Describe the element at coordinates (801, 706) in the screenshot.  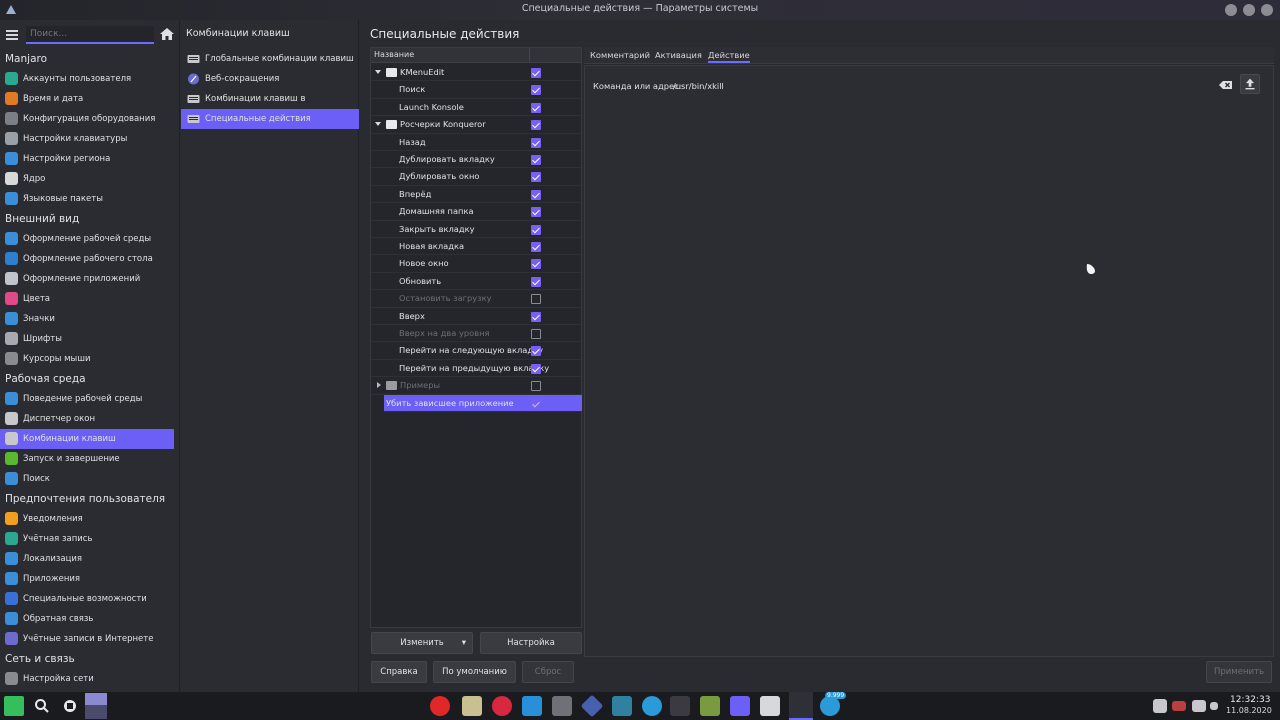
I see `system-settings-task-icon` at that location.